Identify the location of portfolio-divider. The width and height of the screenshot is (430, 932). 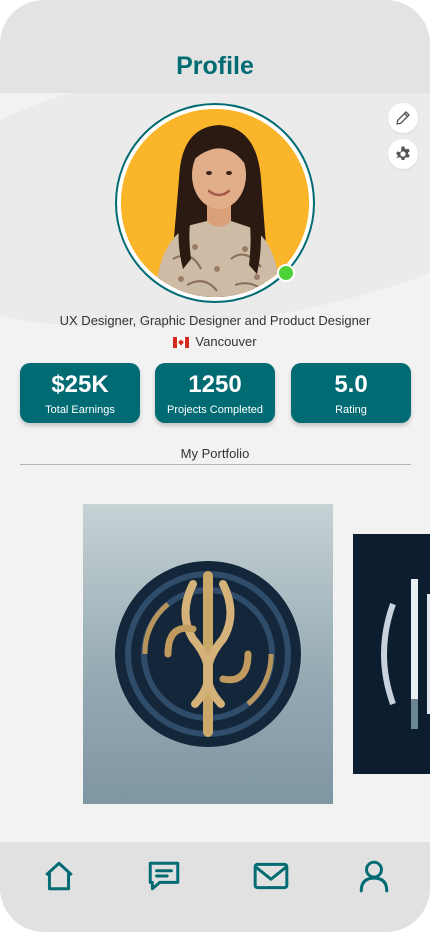
(215, 464).